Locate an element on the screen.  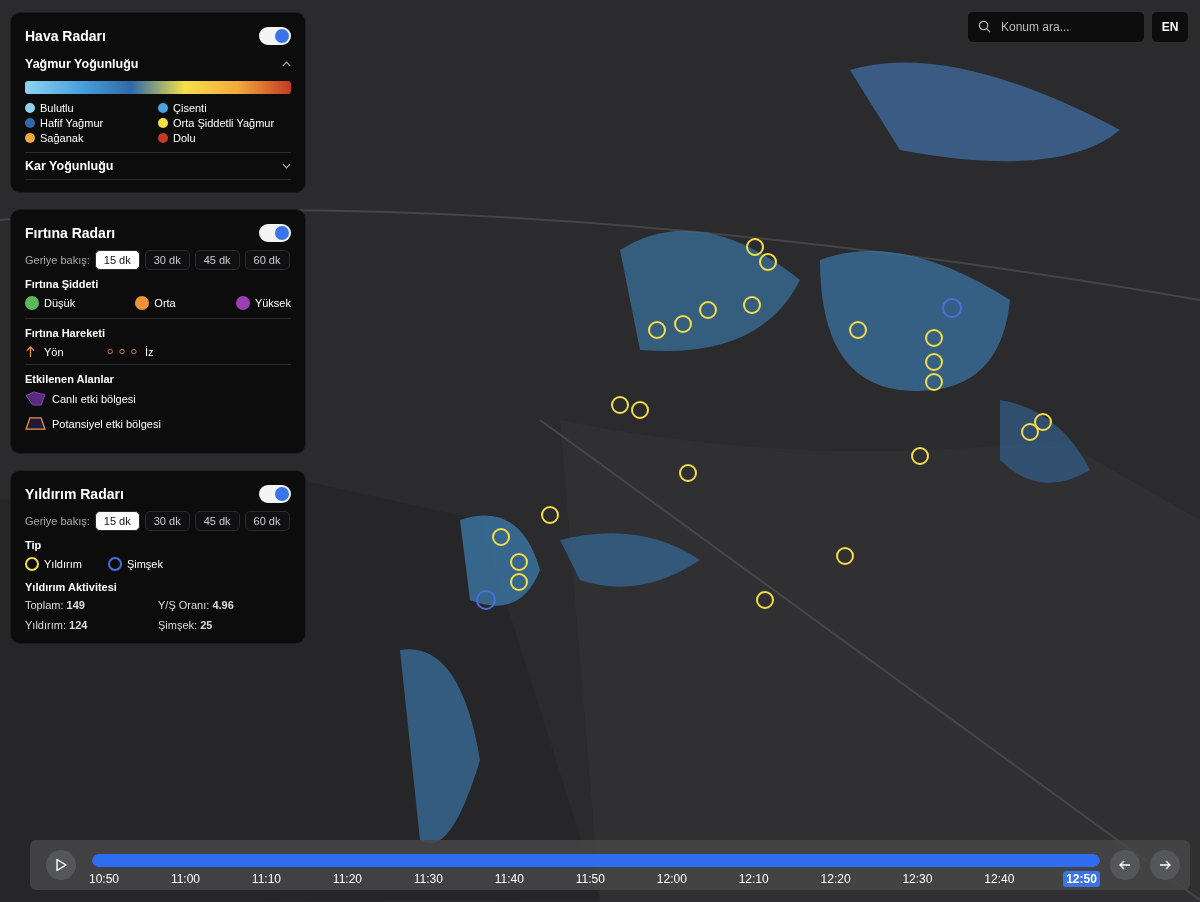
time-label: 12:50 is located at coordinates (1081, 878).